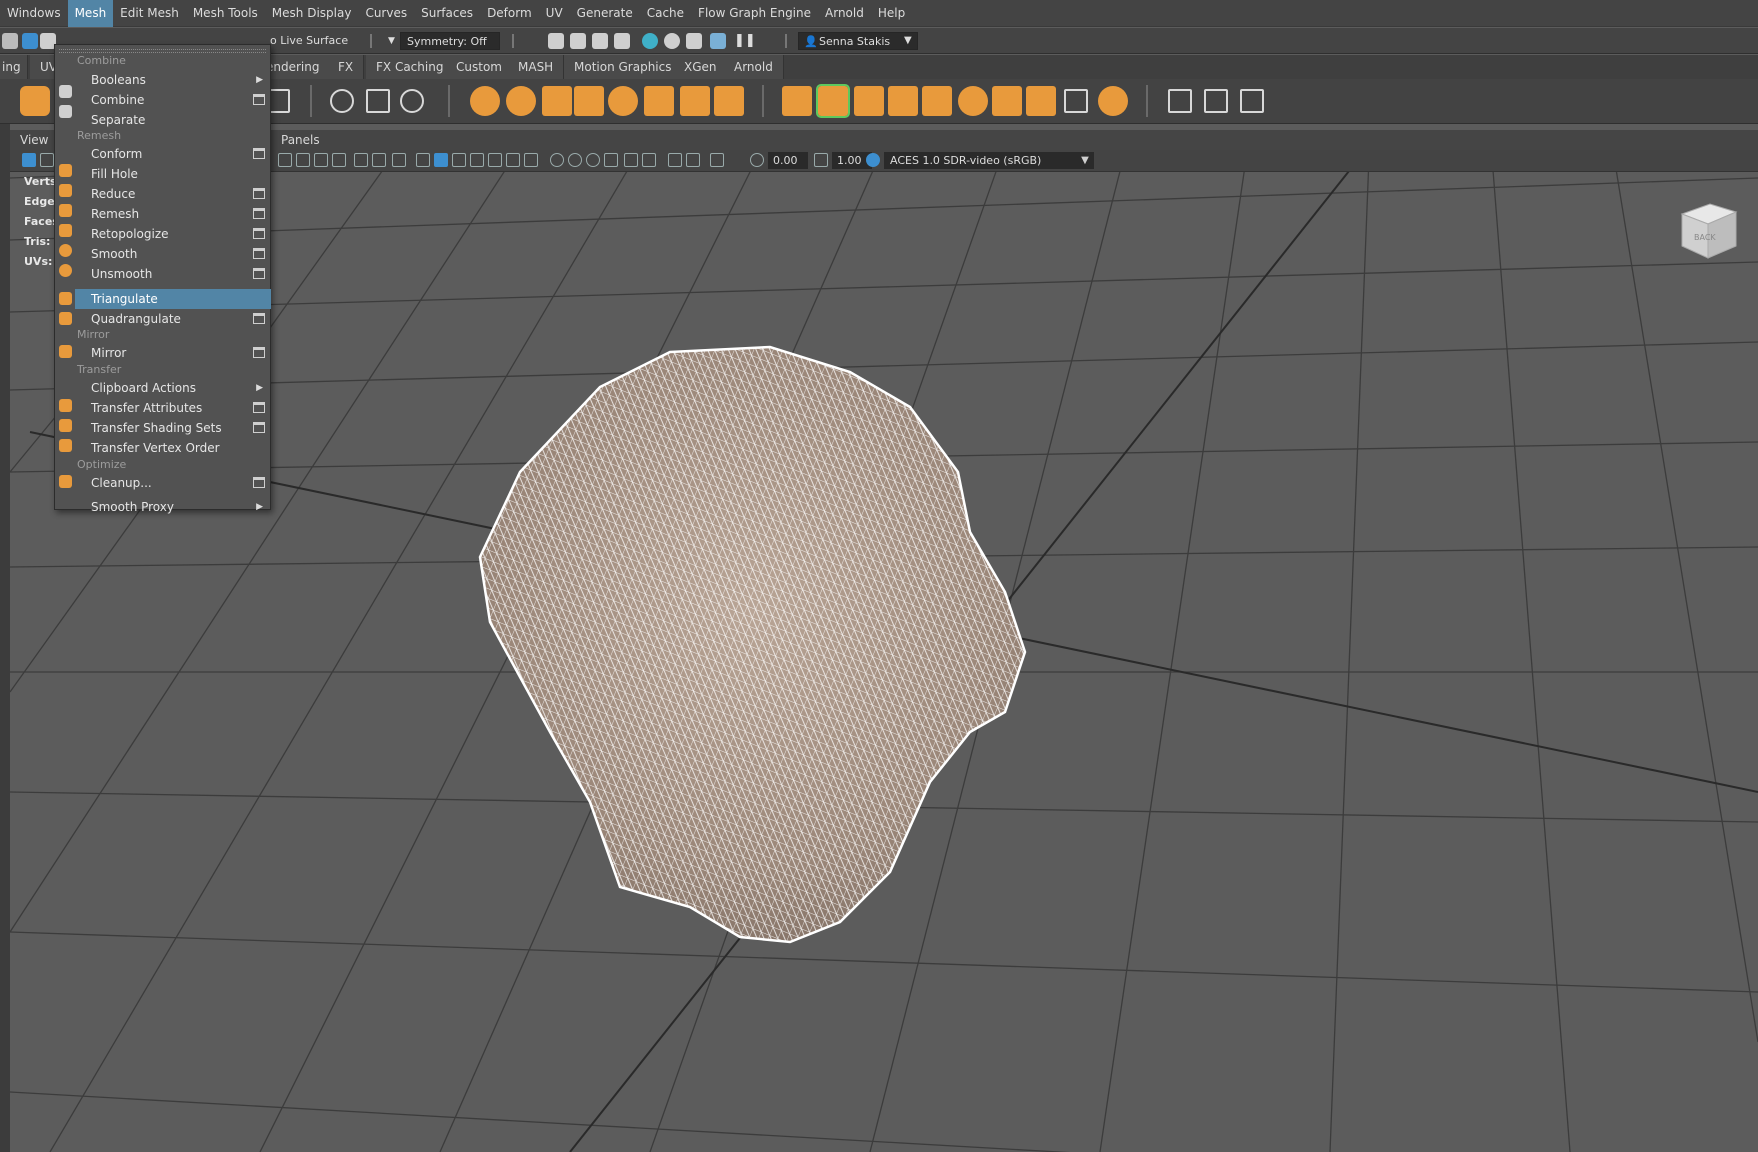 The width and height of the screenshot is (1758, 1152). I want to click on menu-mesh-tools: Mesh Tools, so click(225, 13).